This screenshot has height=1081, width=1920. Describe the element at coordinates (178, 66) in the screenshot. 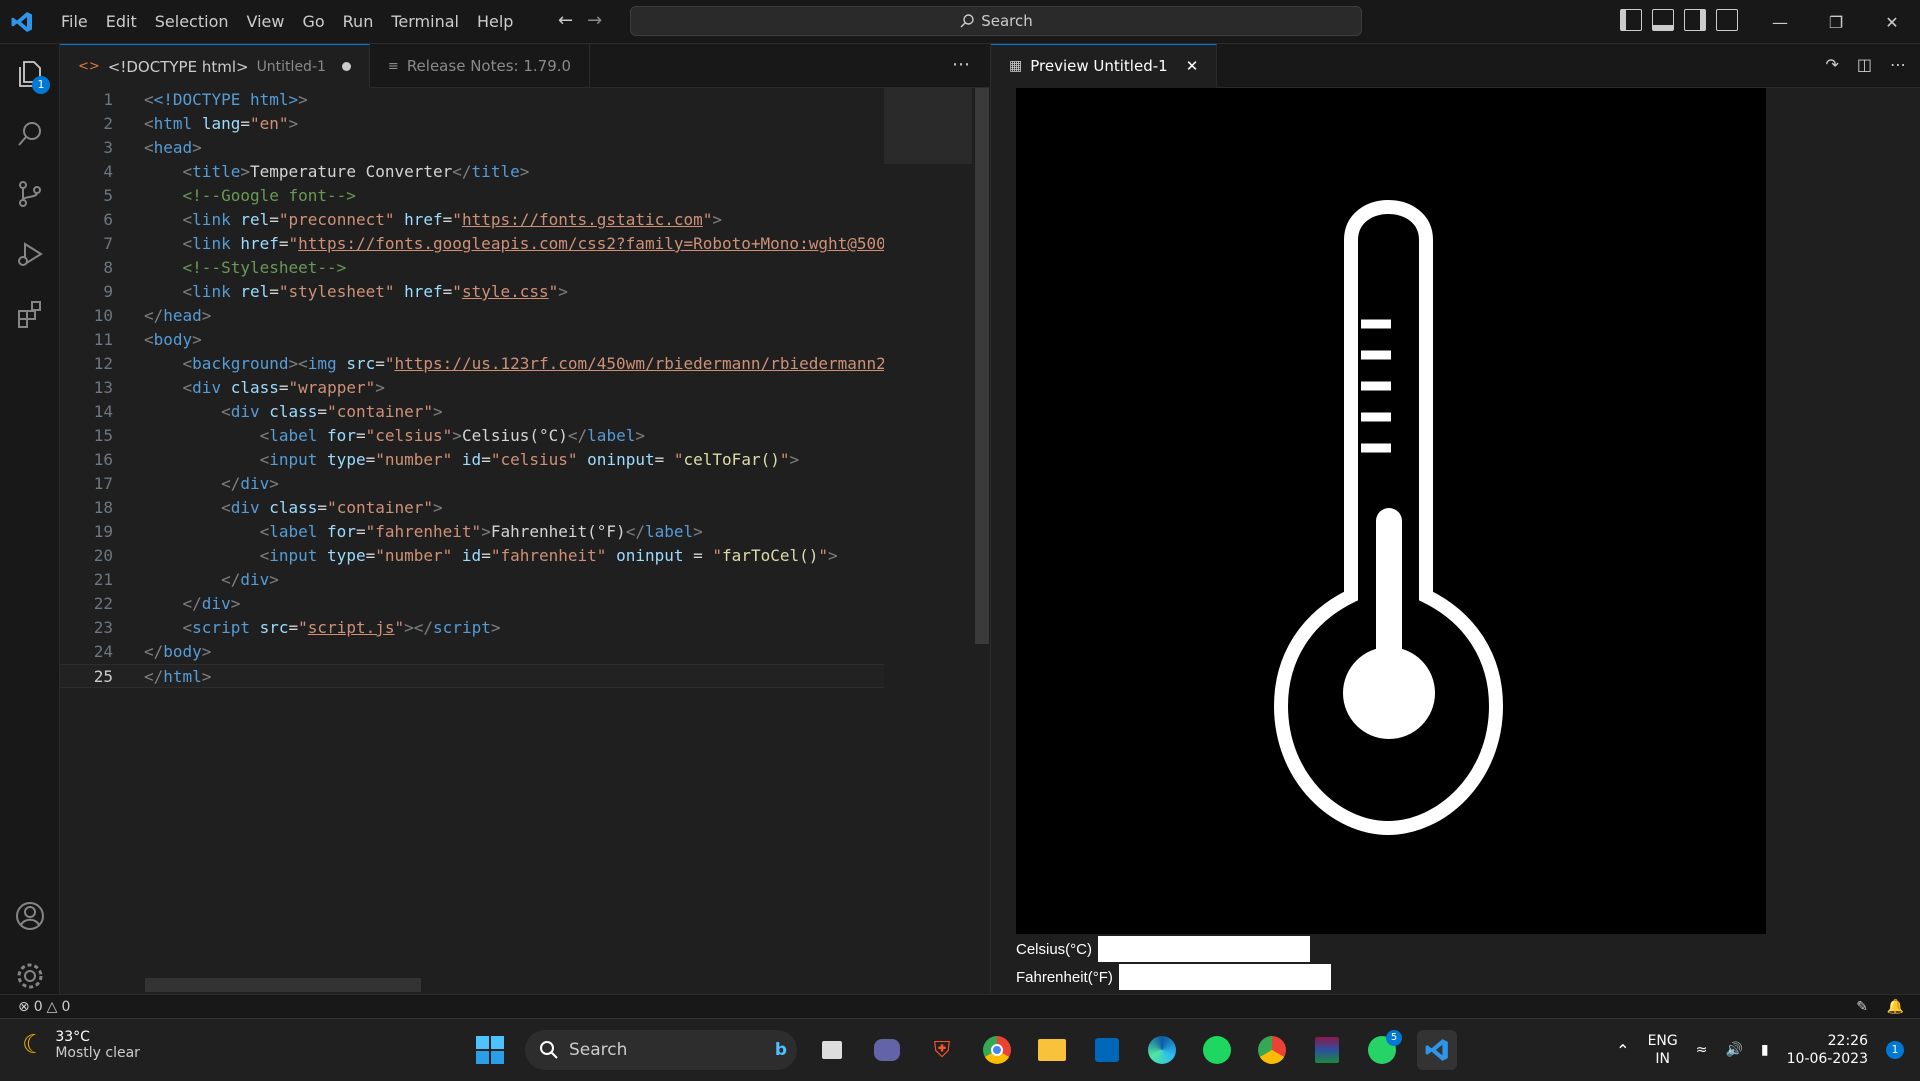

I see `tab-untitled-label: <!DOCTYPE html>` at that location.